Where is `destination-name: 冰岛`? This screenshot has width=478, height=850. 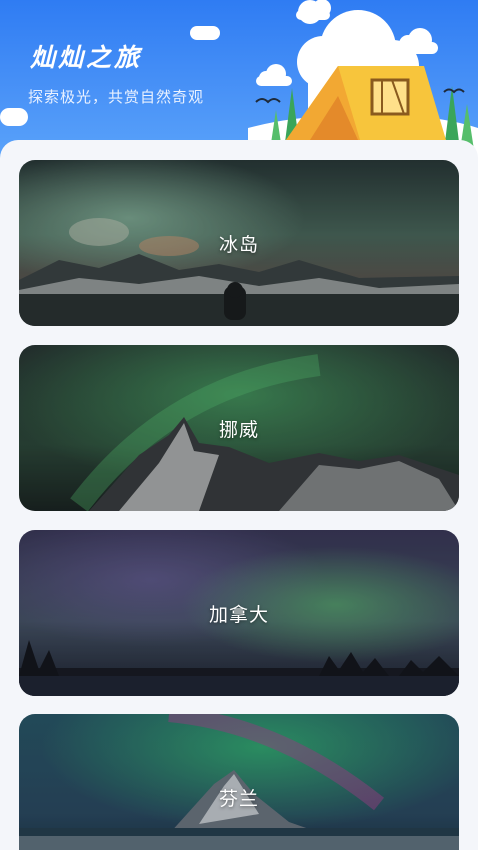
destination-name: 冰岛 is located at coordinates (238, 244).